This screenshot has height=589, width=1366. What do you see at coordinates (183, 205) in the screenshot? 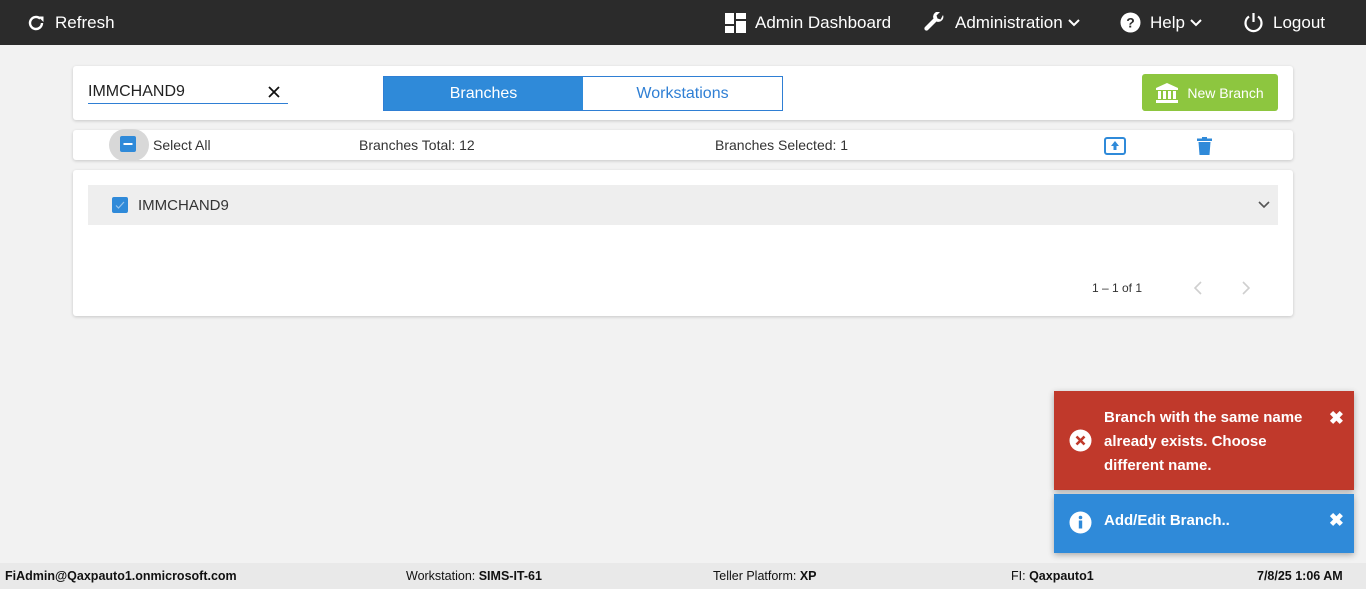
I see `branch-name: IMMCHAND9` at bounding box center [183, 205].